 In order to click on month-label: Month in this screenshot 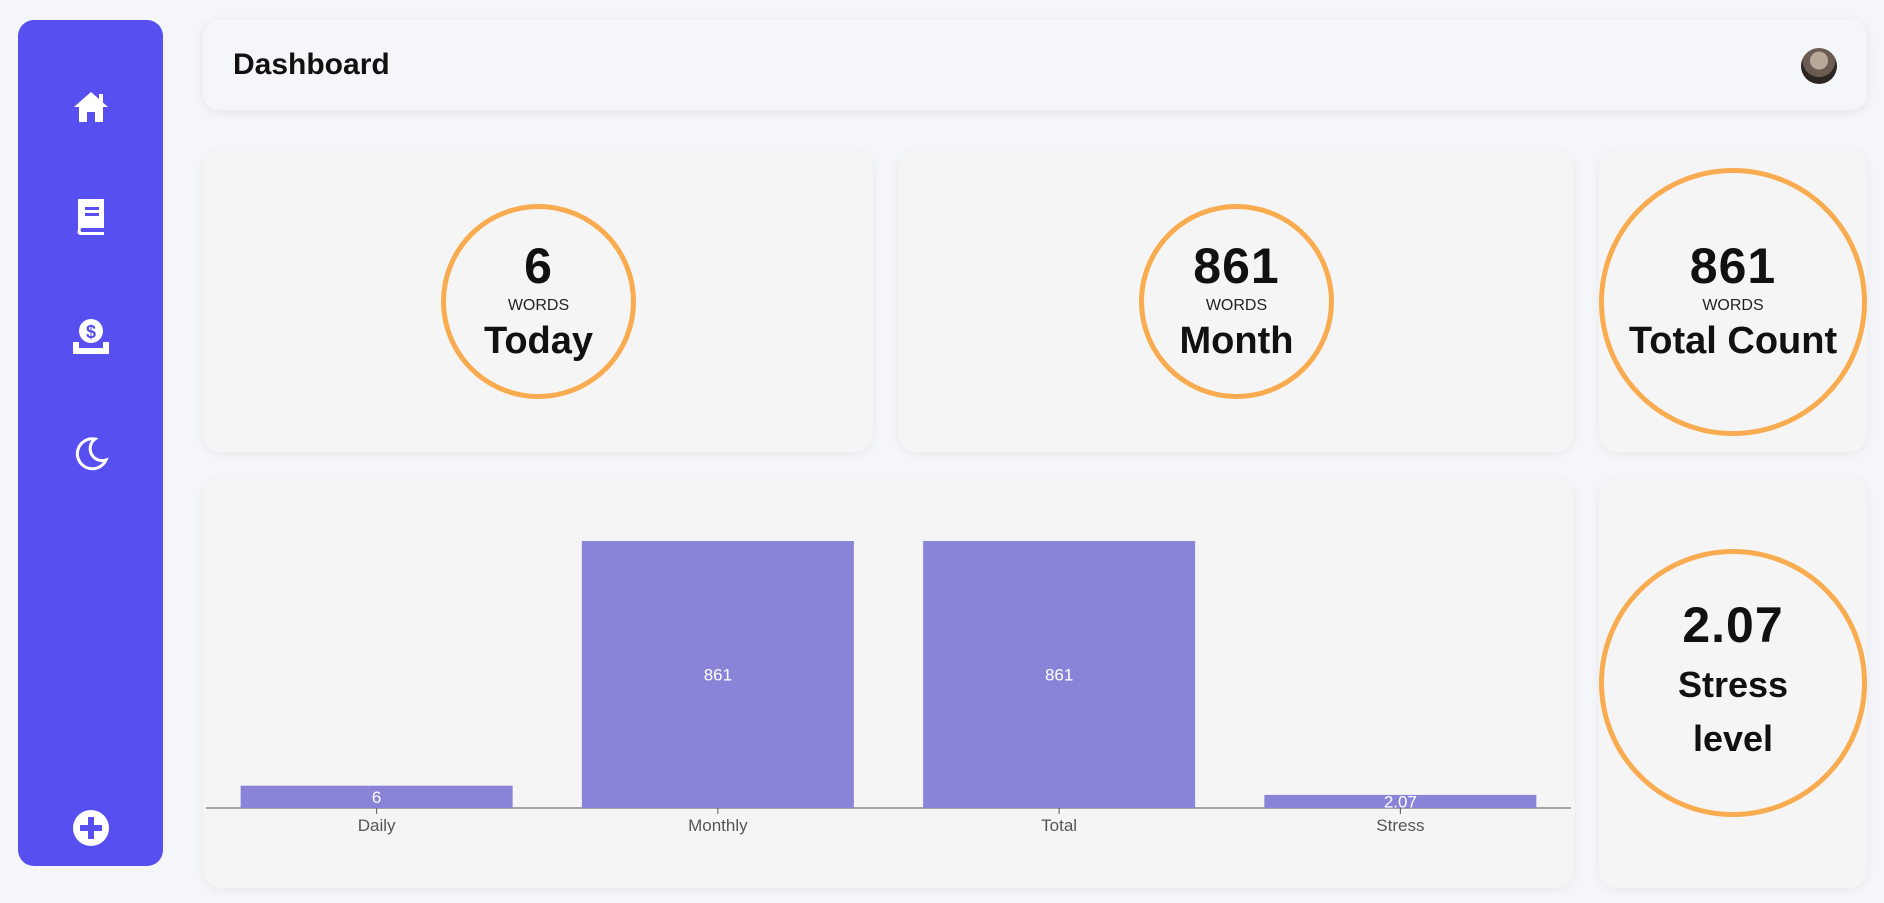, I will do `click(1236, 340)`.